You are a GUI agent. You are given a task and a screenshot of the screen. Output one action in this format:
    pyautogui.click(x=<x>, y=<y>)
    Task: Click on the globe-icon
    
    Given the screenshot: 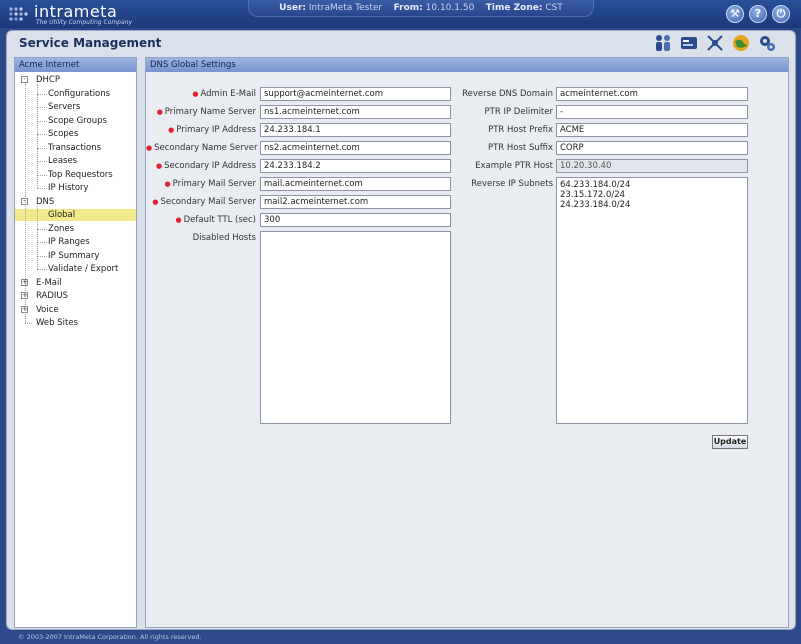 What is the action you would take?
    pyautogui.click(x=741, y=43)
    